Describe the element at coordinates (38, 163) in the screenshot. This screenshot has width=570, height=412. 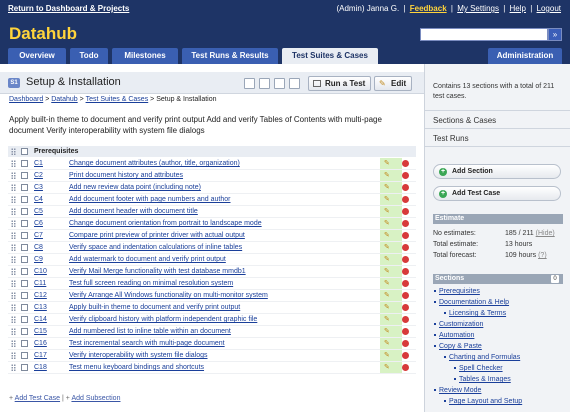
I see `case-id-link: C1` at that location.